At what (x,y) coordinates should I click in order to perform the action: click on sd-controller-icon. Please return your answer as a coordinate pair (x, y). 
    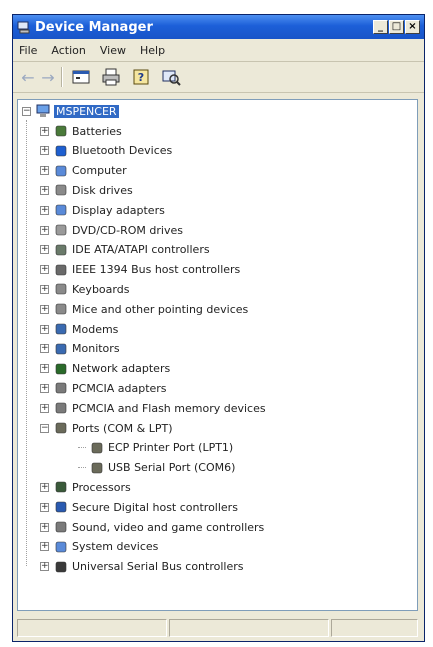
    Looking at the image, I should click on (61, 507).